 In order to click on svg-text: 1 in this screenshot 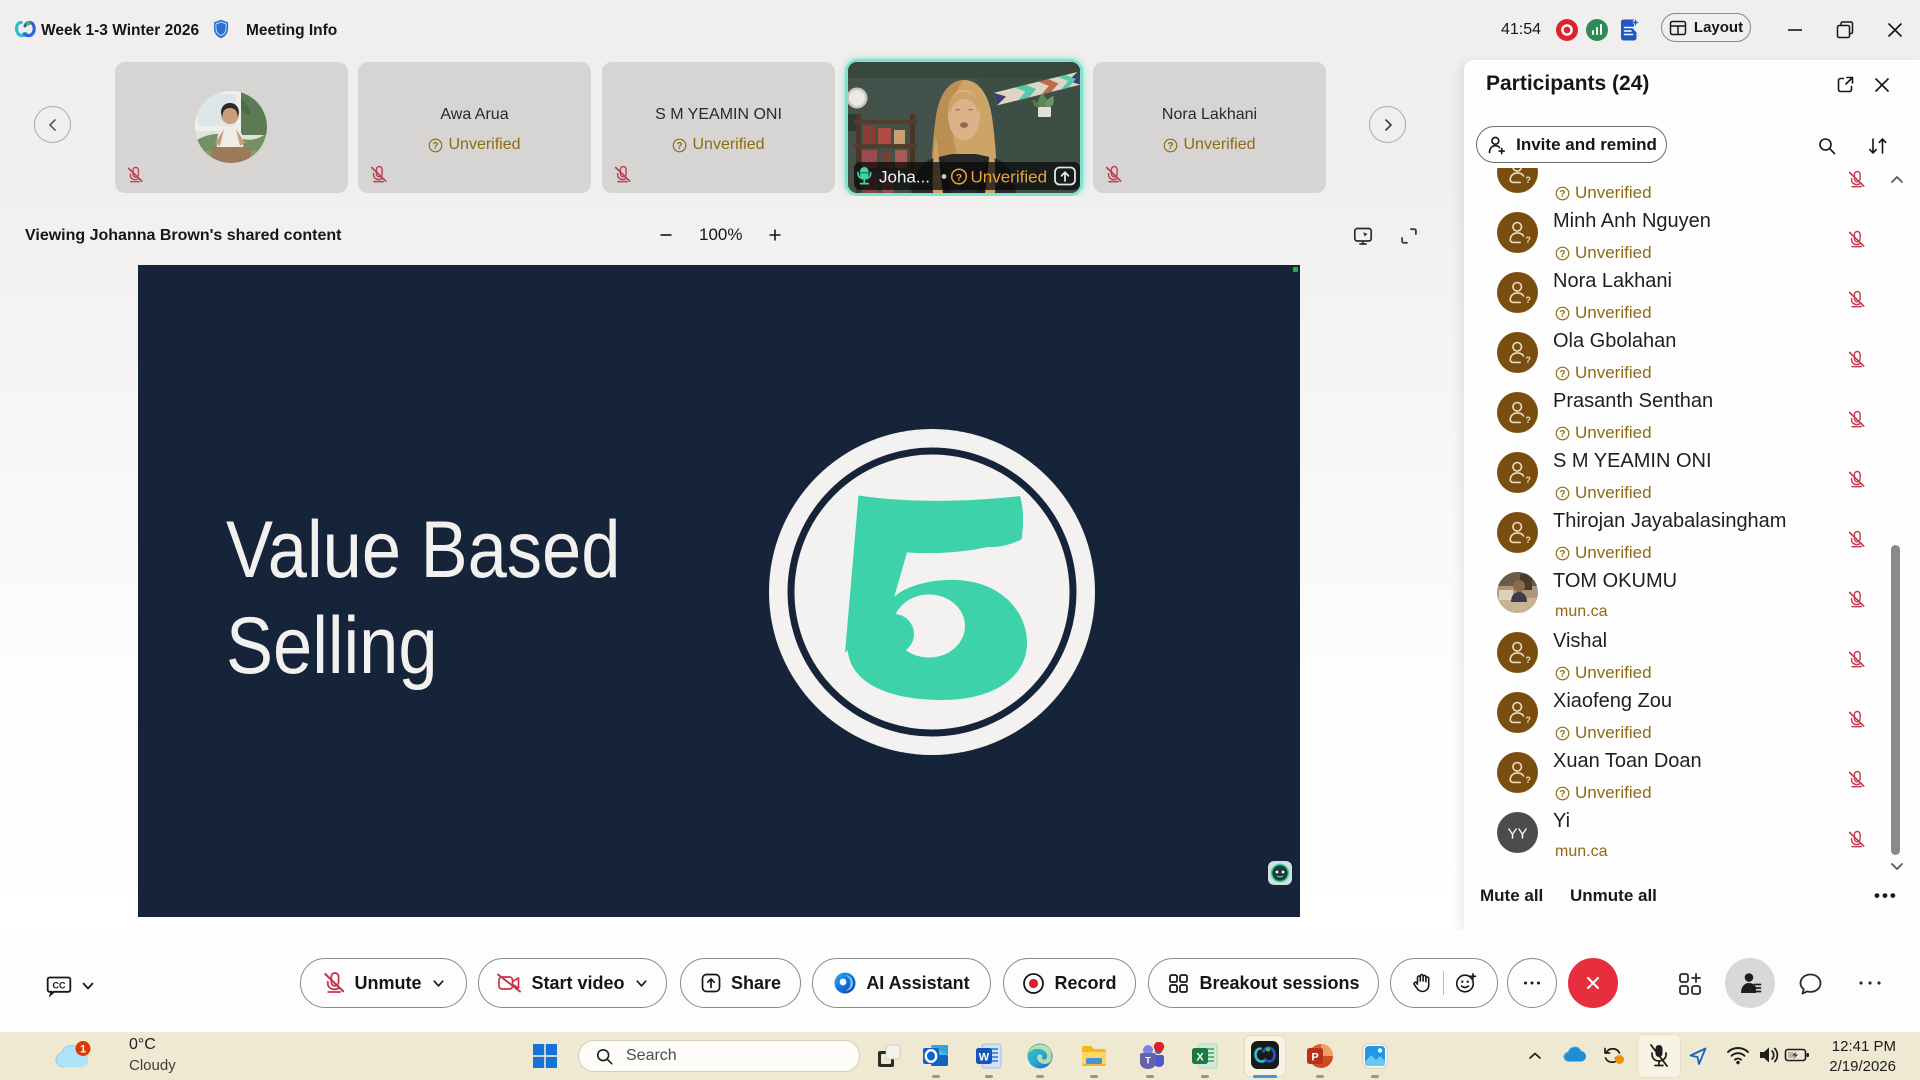, I will do `click(83, 1050)`.